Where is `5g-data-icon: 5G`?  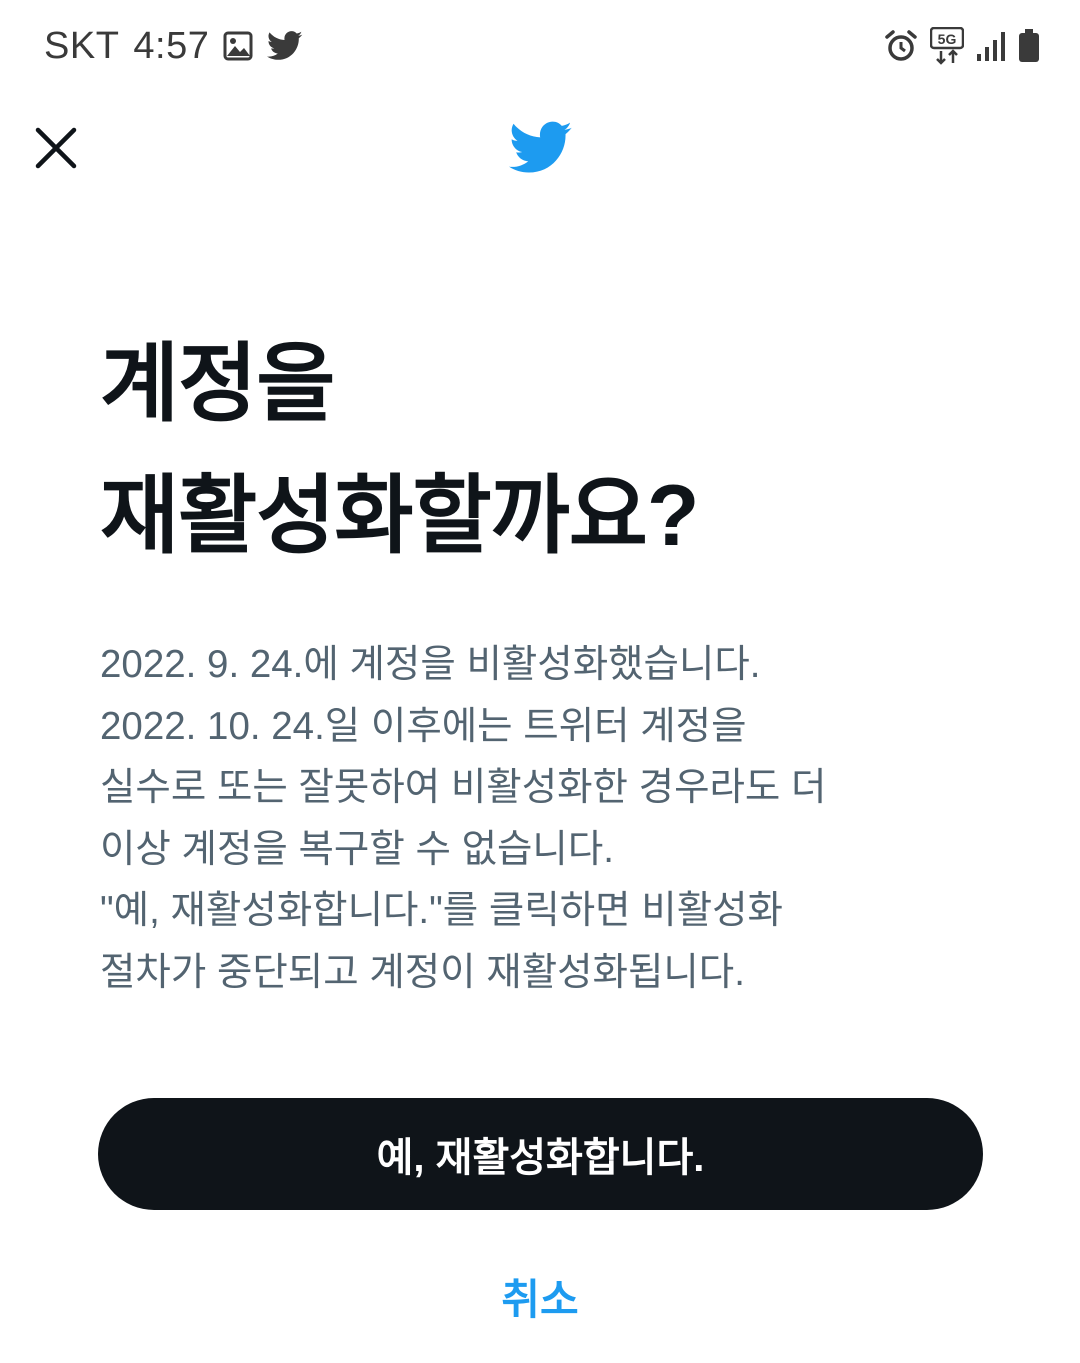 5g-data-icon: 5G is located at coordinates (947, 46).